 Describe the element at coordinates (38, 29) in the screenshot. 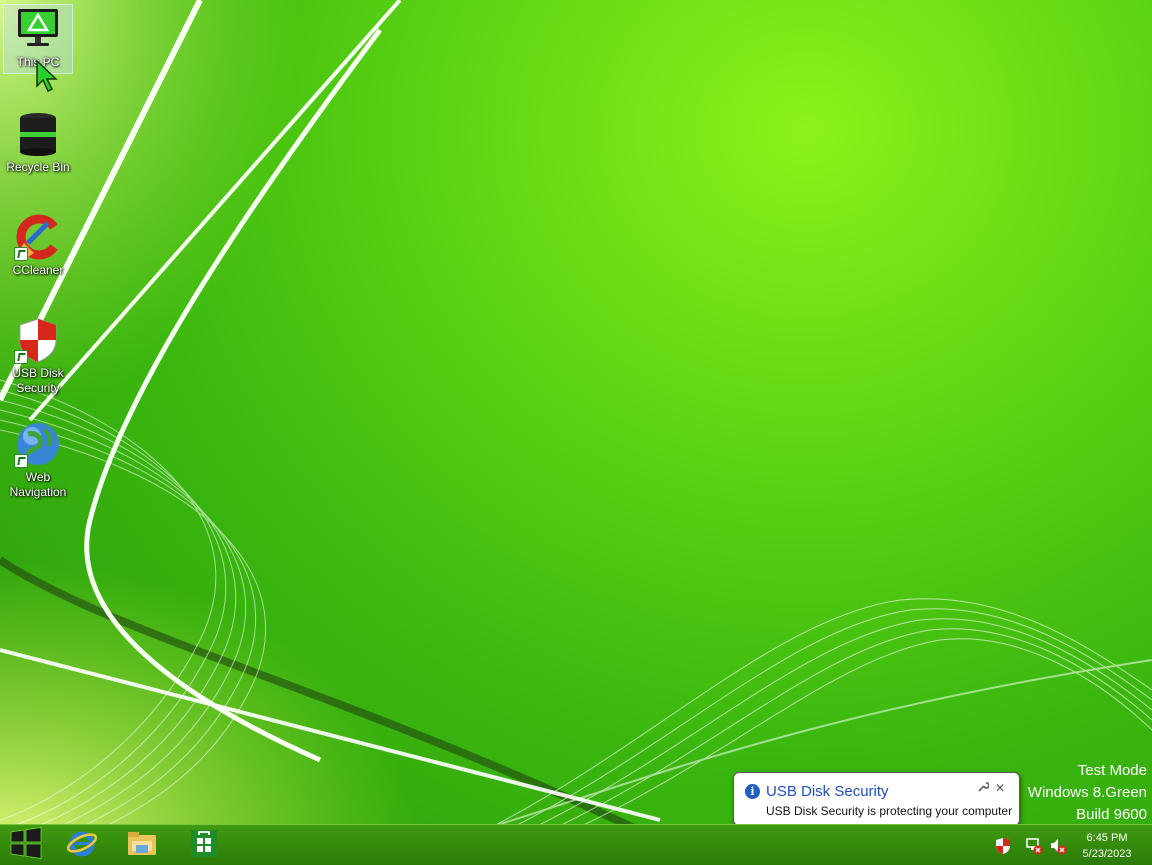

I see `monitor-icon` at that location.